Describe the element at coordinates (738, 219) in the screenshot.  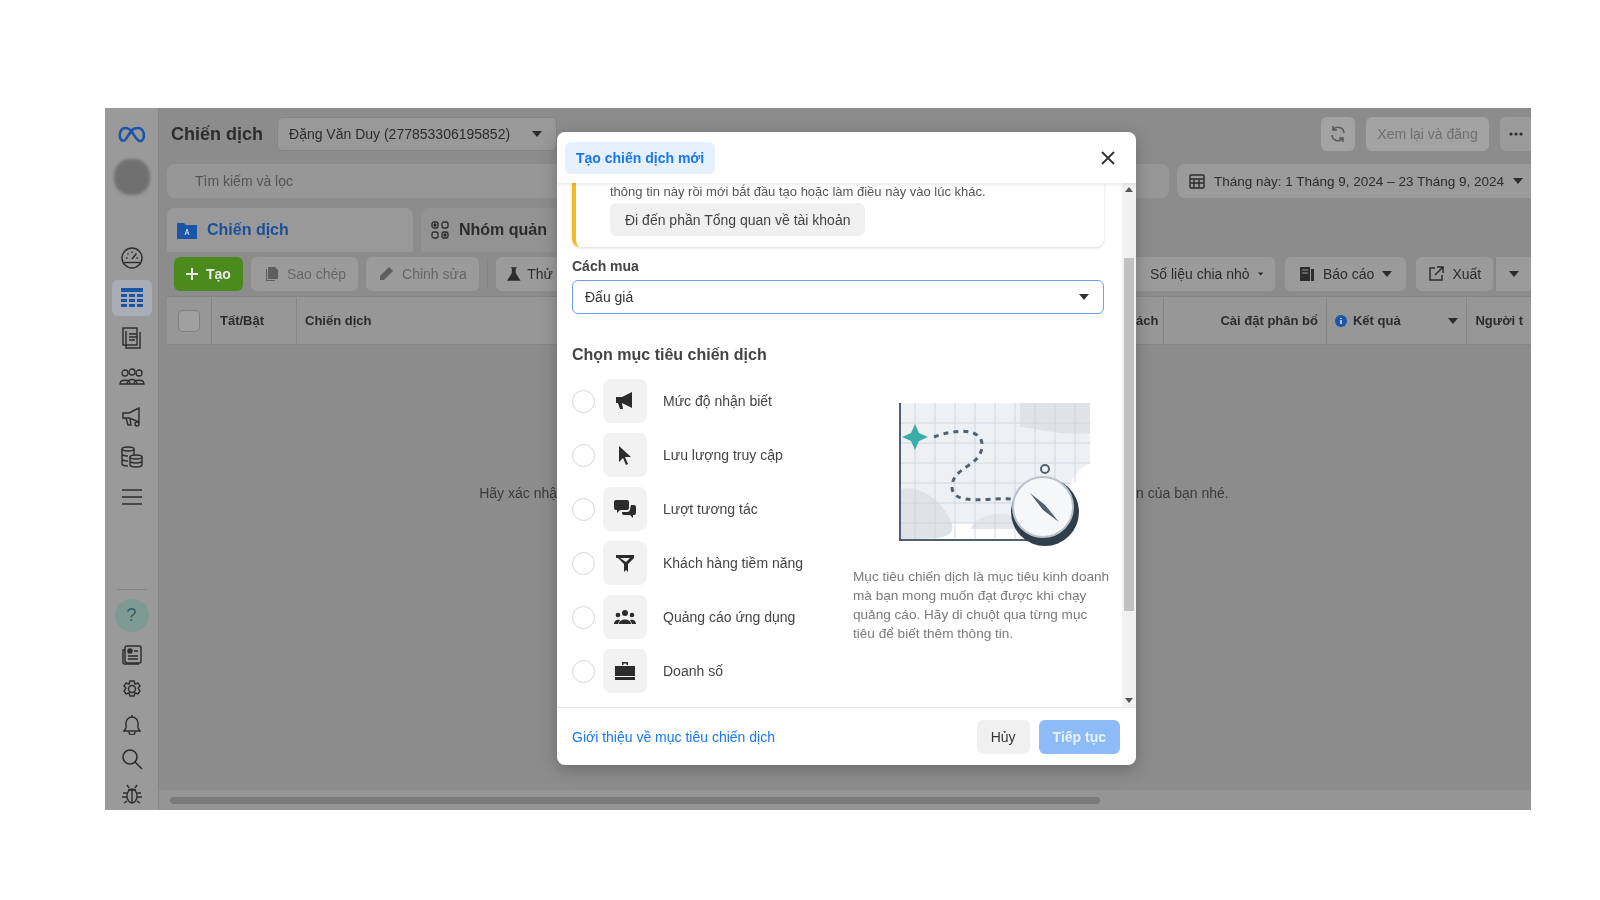
I see `account-overview-button: Đi đến phần Tổng quan về tài khoản` at that location.